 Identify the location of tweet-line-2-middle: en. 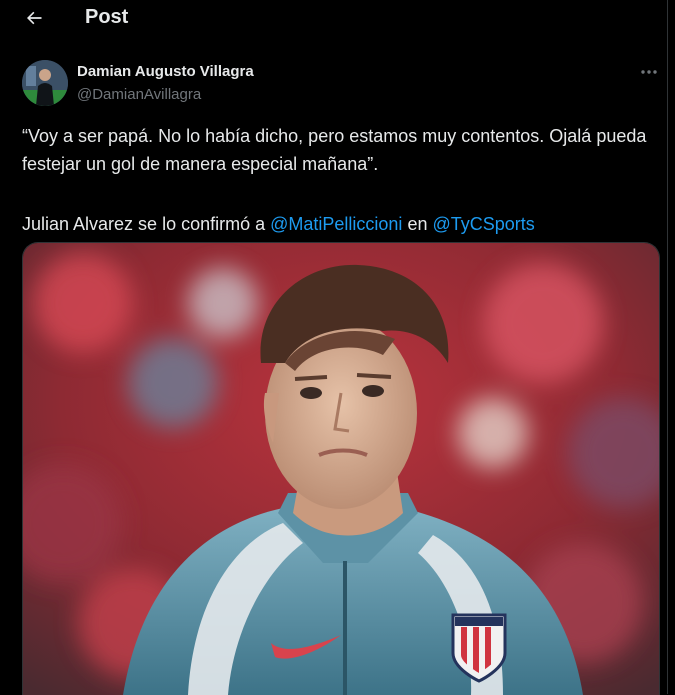
(417, 224).